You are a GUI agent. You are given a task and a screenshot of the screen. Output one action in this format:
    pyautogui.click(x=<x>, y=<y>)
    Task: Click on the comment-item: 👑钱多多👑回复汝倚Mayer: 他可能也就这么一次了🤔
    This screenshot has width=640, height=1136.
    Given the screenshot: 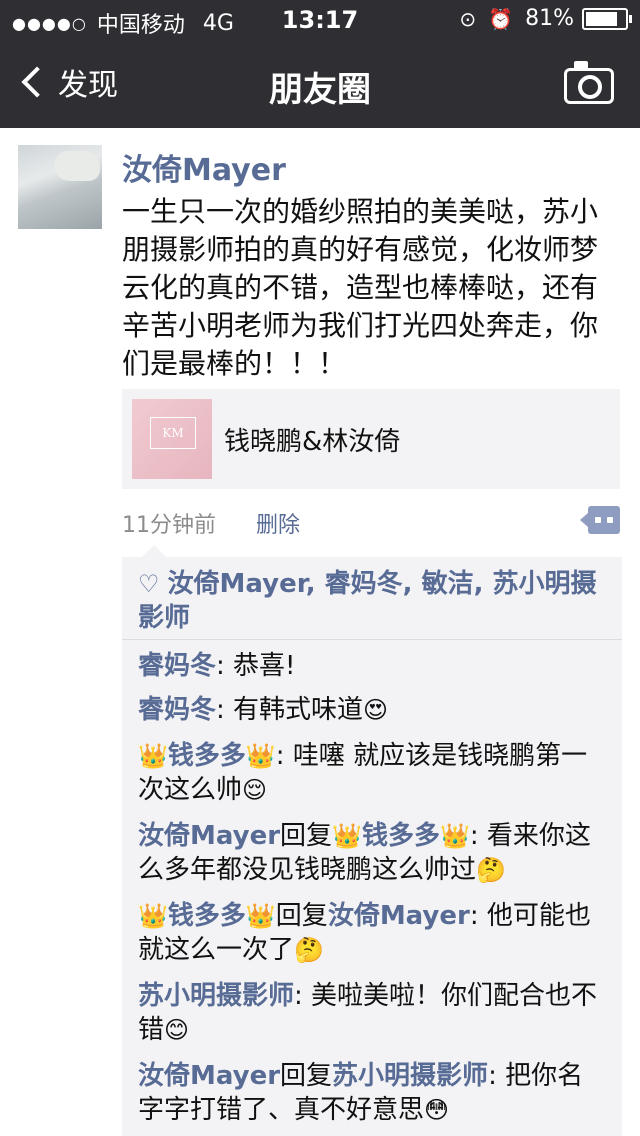 What is the action you would take?
    pyautogui.click(x=373, y=933)
    